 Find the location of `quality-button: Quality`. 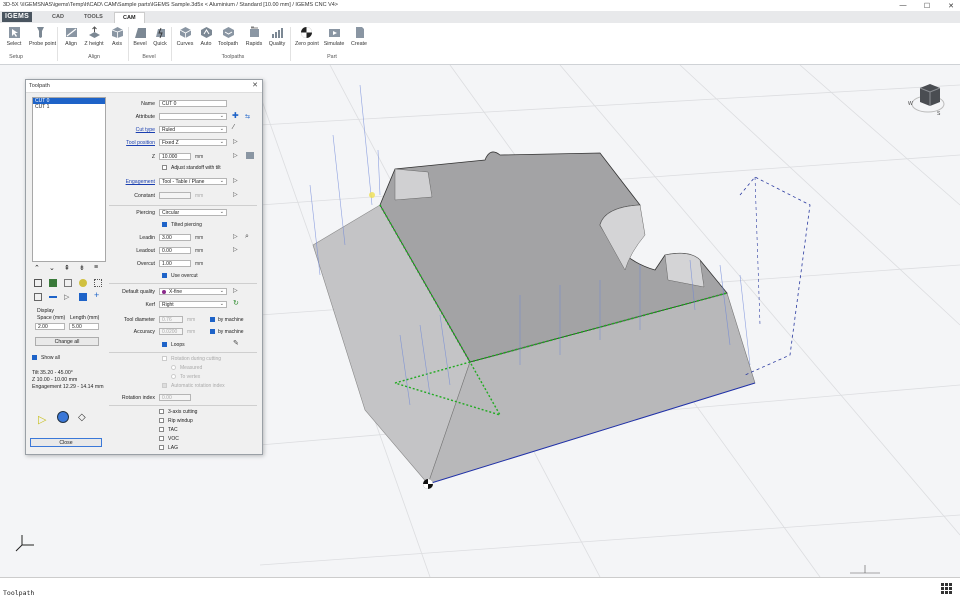

quality-button: Quality is located at coordinates (277, 36).